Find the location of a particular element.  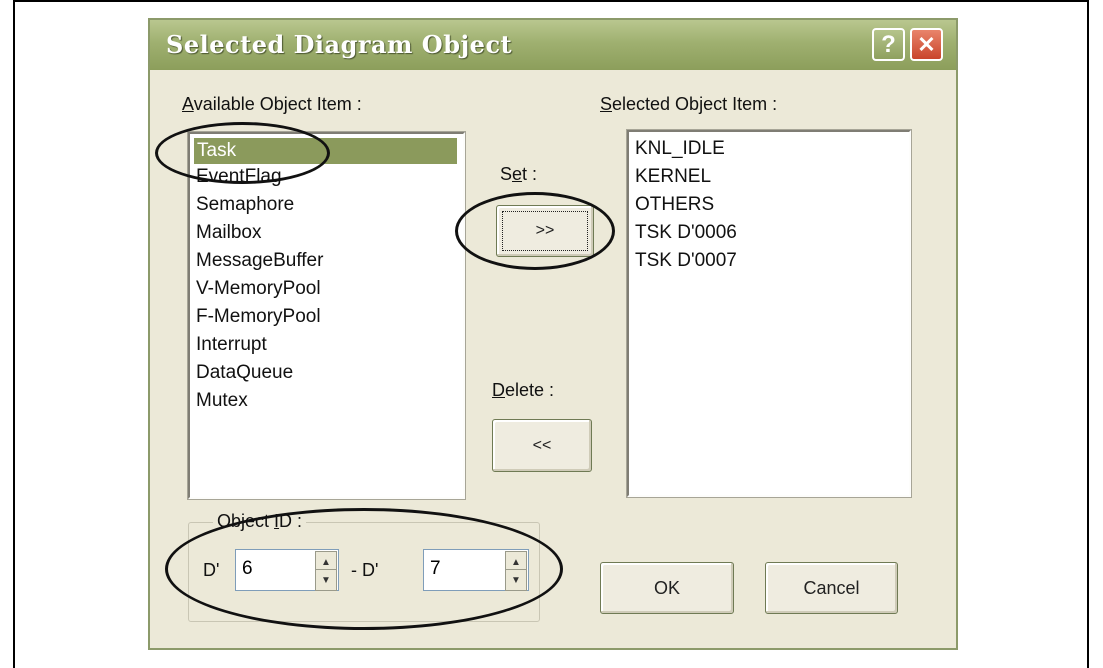

help-button: ? is located at coordinates (888, 44).